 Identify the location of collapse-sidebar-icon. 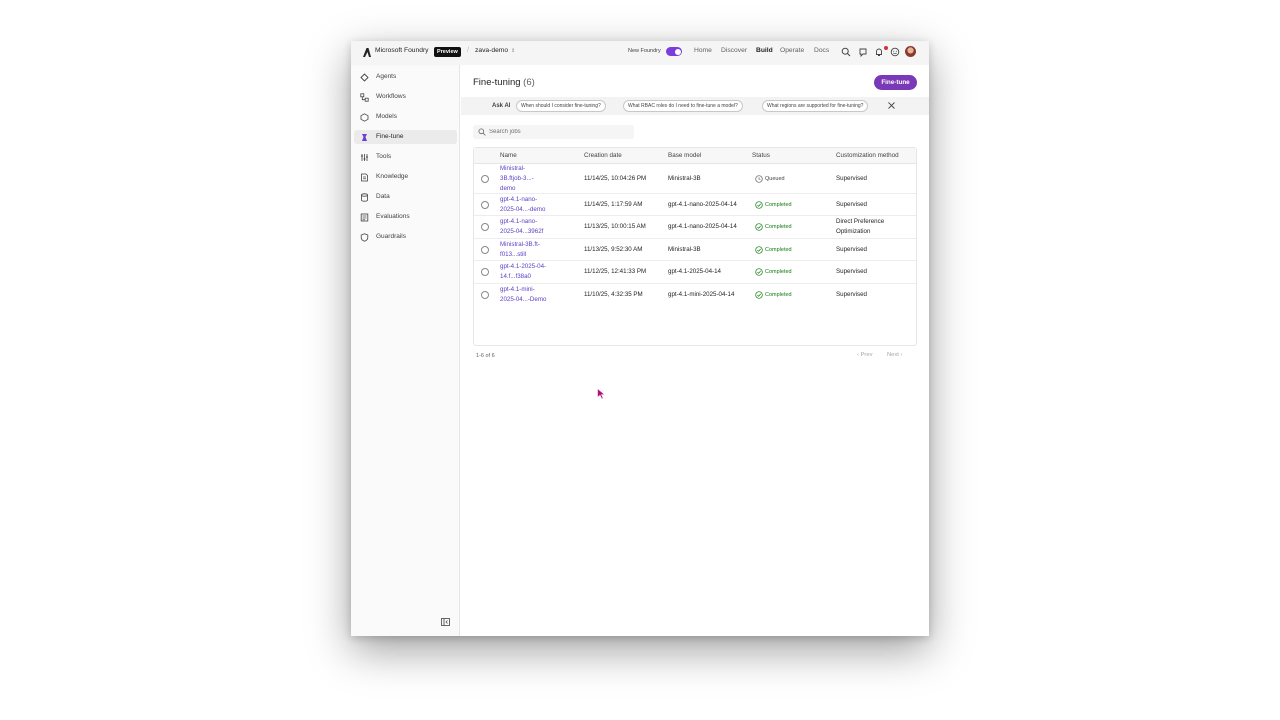
(445, 622).